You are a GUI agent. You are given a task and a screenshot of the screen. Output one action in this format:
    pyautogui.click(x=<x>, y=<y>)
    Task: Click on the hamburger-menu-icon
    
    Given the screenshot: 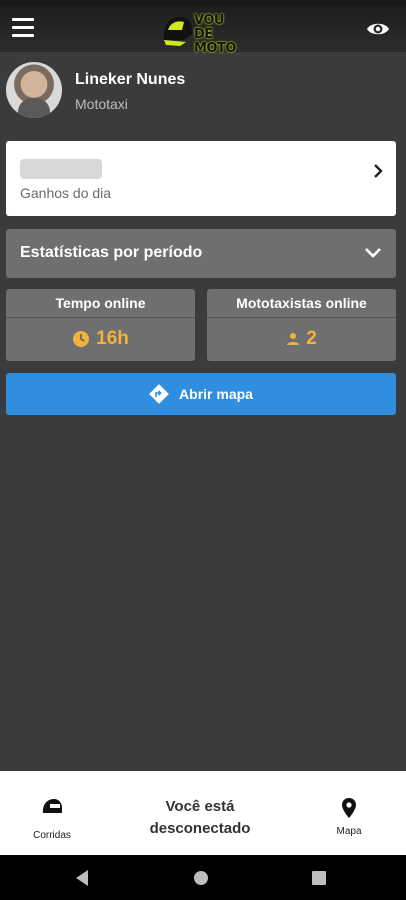 What is the action you would take?
    pyautogui.click(x=23, y=28)
    